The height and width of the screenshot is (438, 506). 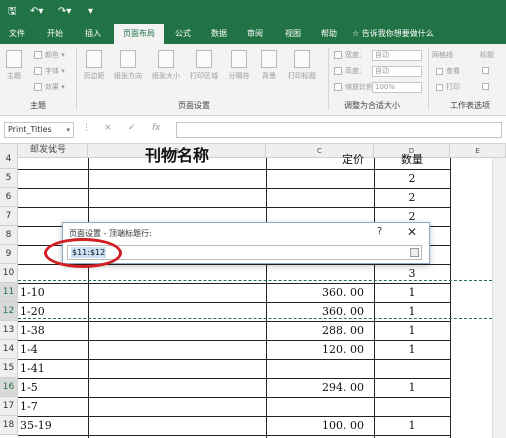 I want to click on headings-print-checkbox, so click(x=487, y=86).